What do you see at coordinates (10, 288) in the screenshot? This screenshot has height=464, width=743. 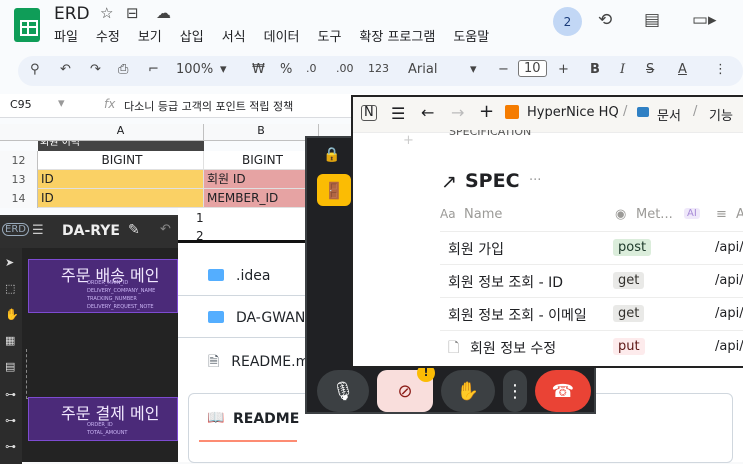 I see `select-area-icon: ⬚` at bounding box center [10, 288].